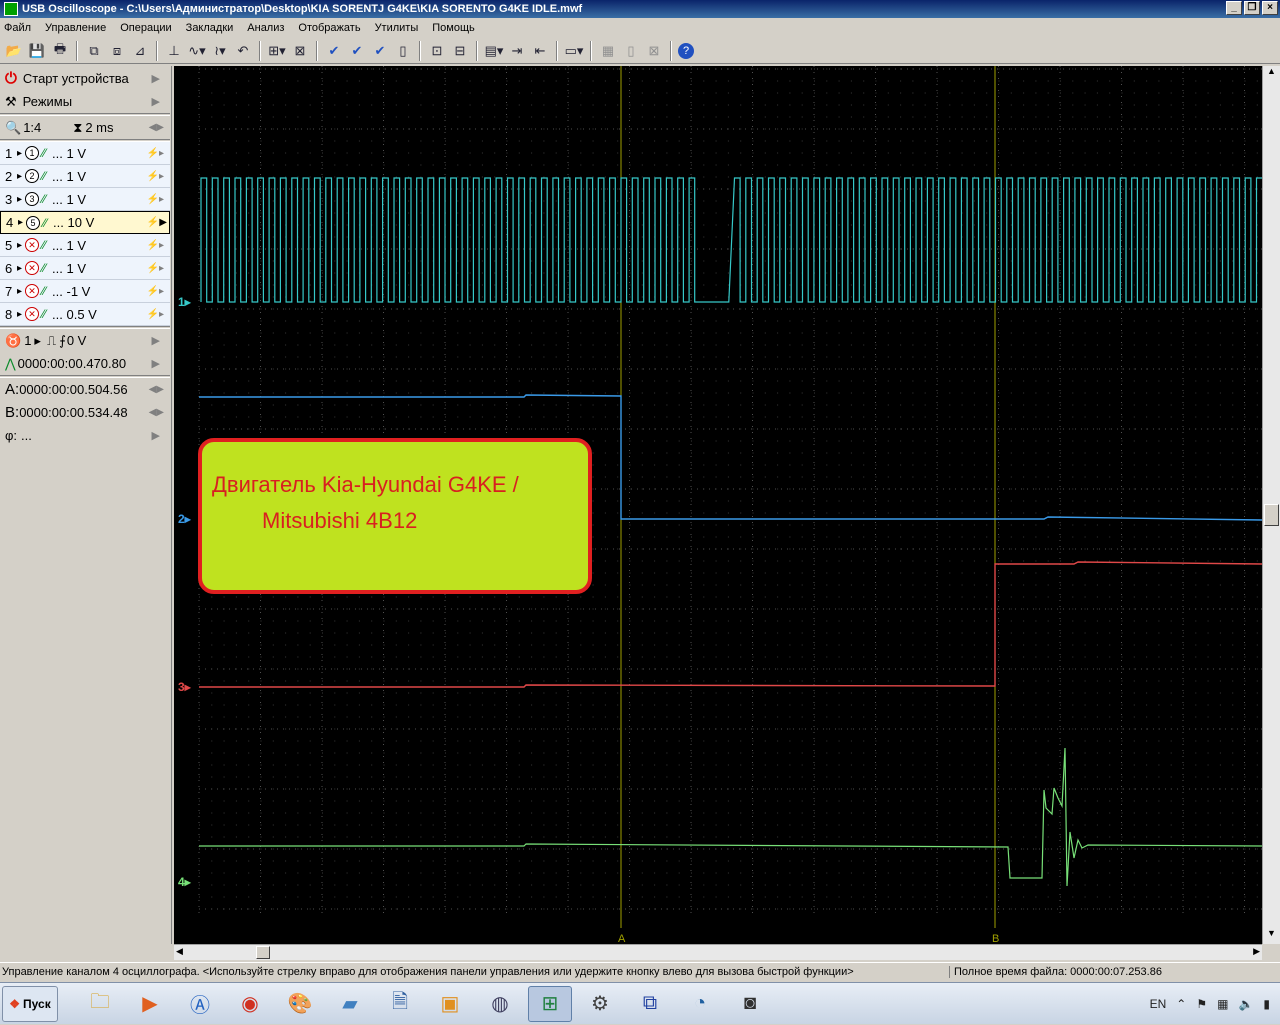 This screenshot has height=1025, width=1280. I want to click on explorer-icon: 🗀, so click(100, 1004).